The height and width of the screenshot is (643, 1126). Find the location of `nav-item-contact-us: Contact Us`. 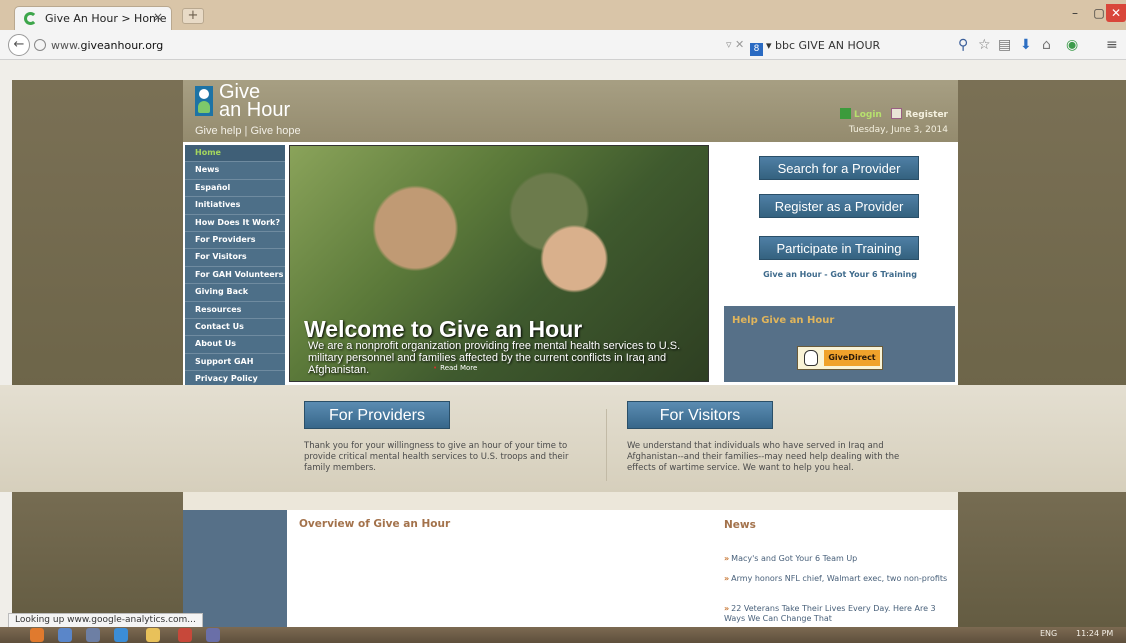

nav-item-contact-us: Contact Us is located at coordinates (235, 327).